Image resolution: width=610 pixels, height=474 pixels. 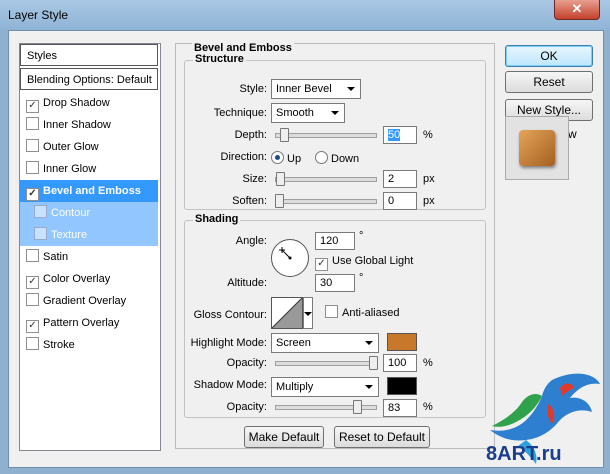 I want to click on size-input: 2, so click(x=400, y=179).